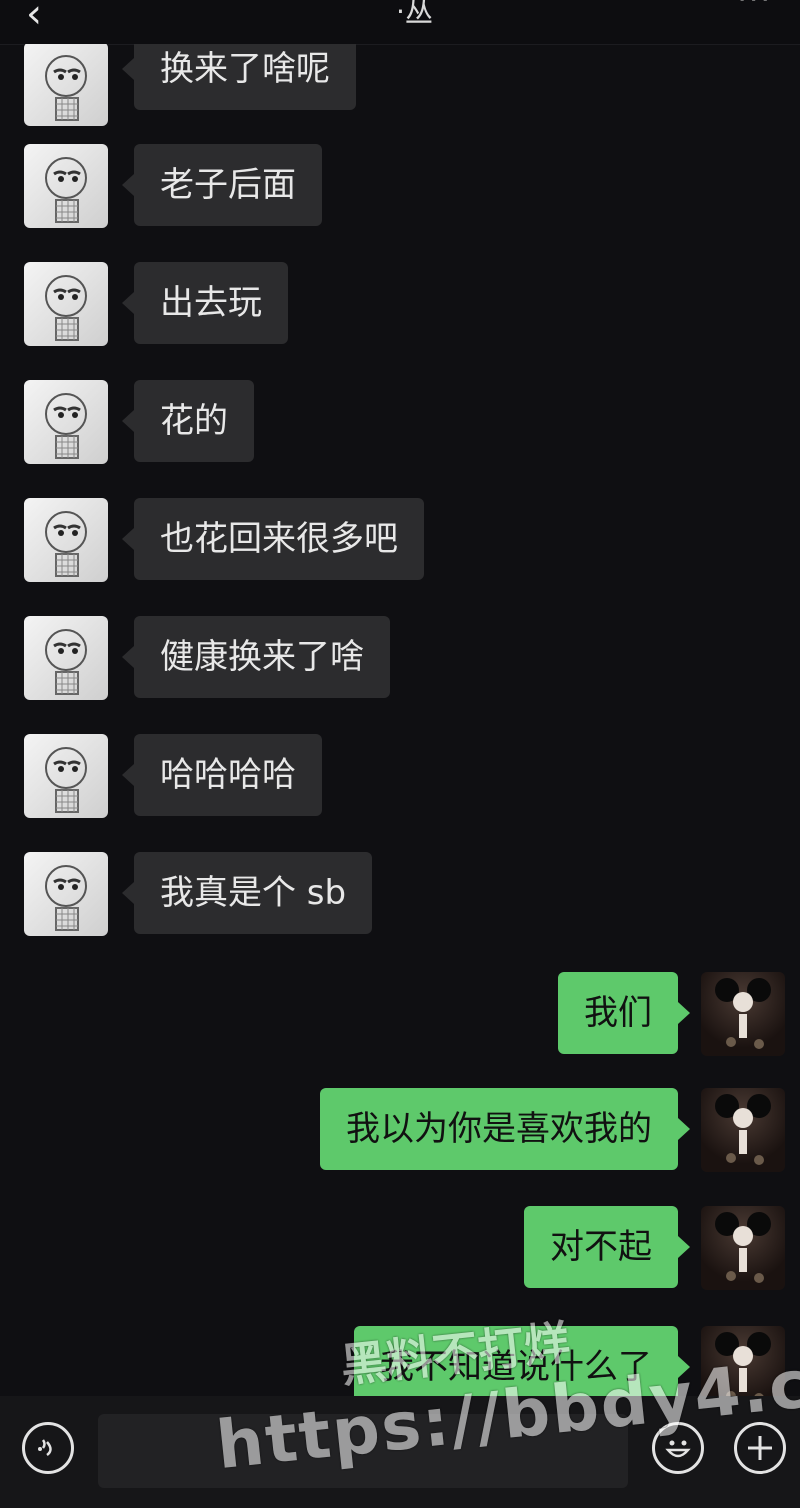 The width and height of the screenshot is (800, 1508). What do you see at coordinates (247, 893) in the screenshot?
I see `message-bubble-received: 我真是个 sb` at bounding box center [247, 893].